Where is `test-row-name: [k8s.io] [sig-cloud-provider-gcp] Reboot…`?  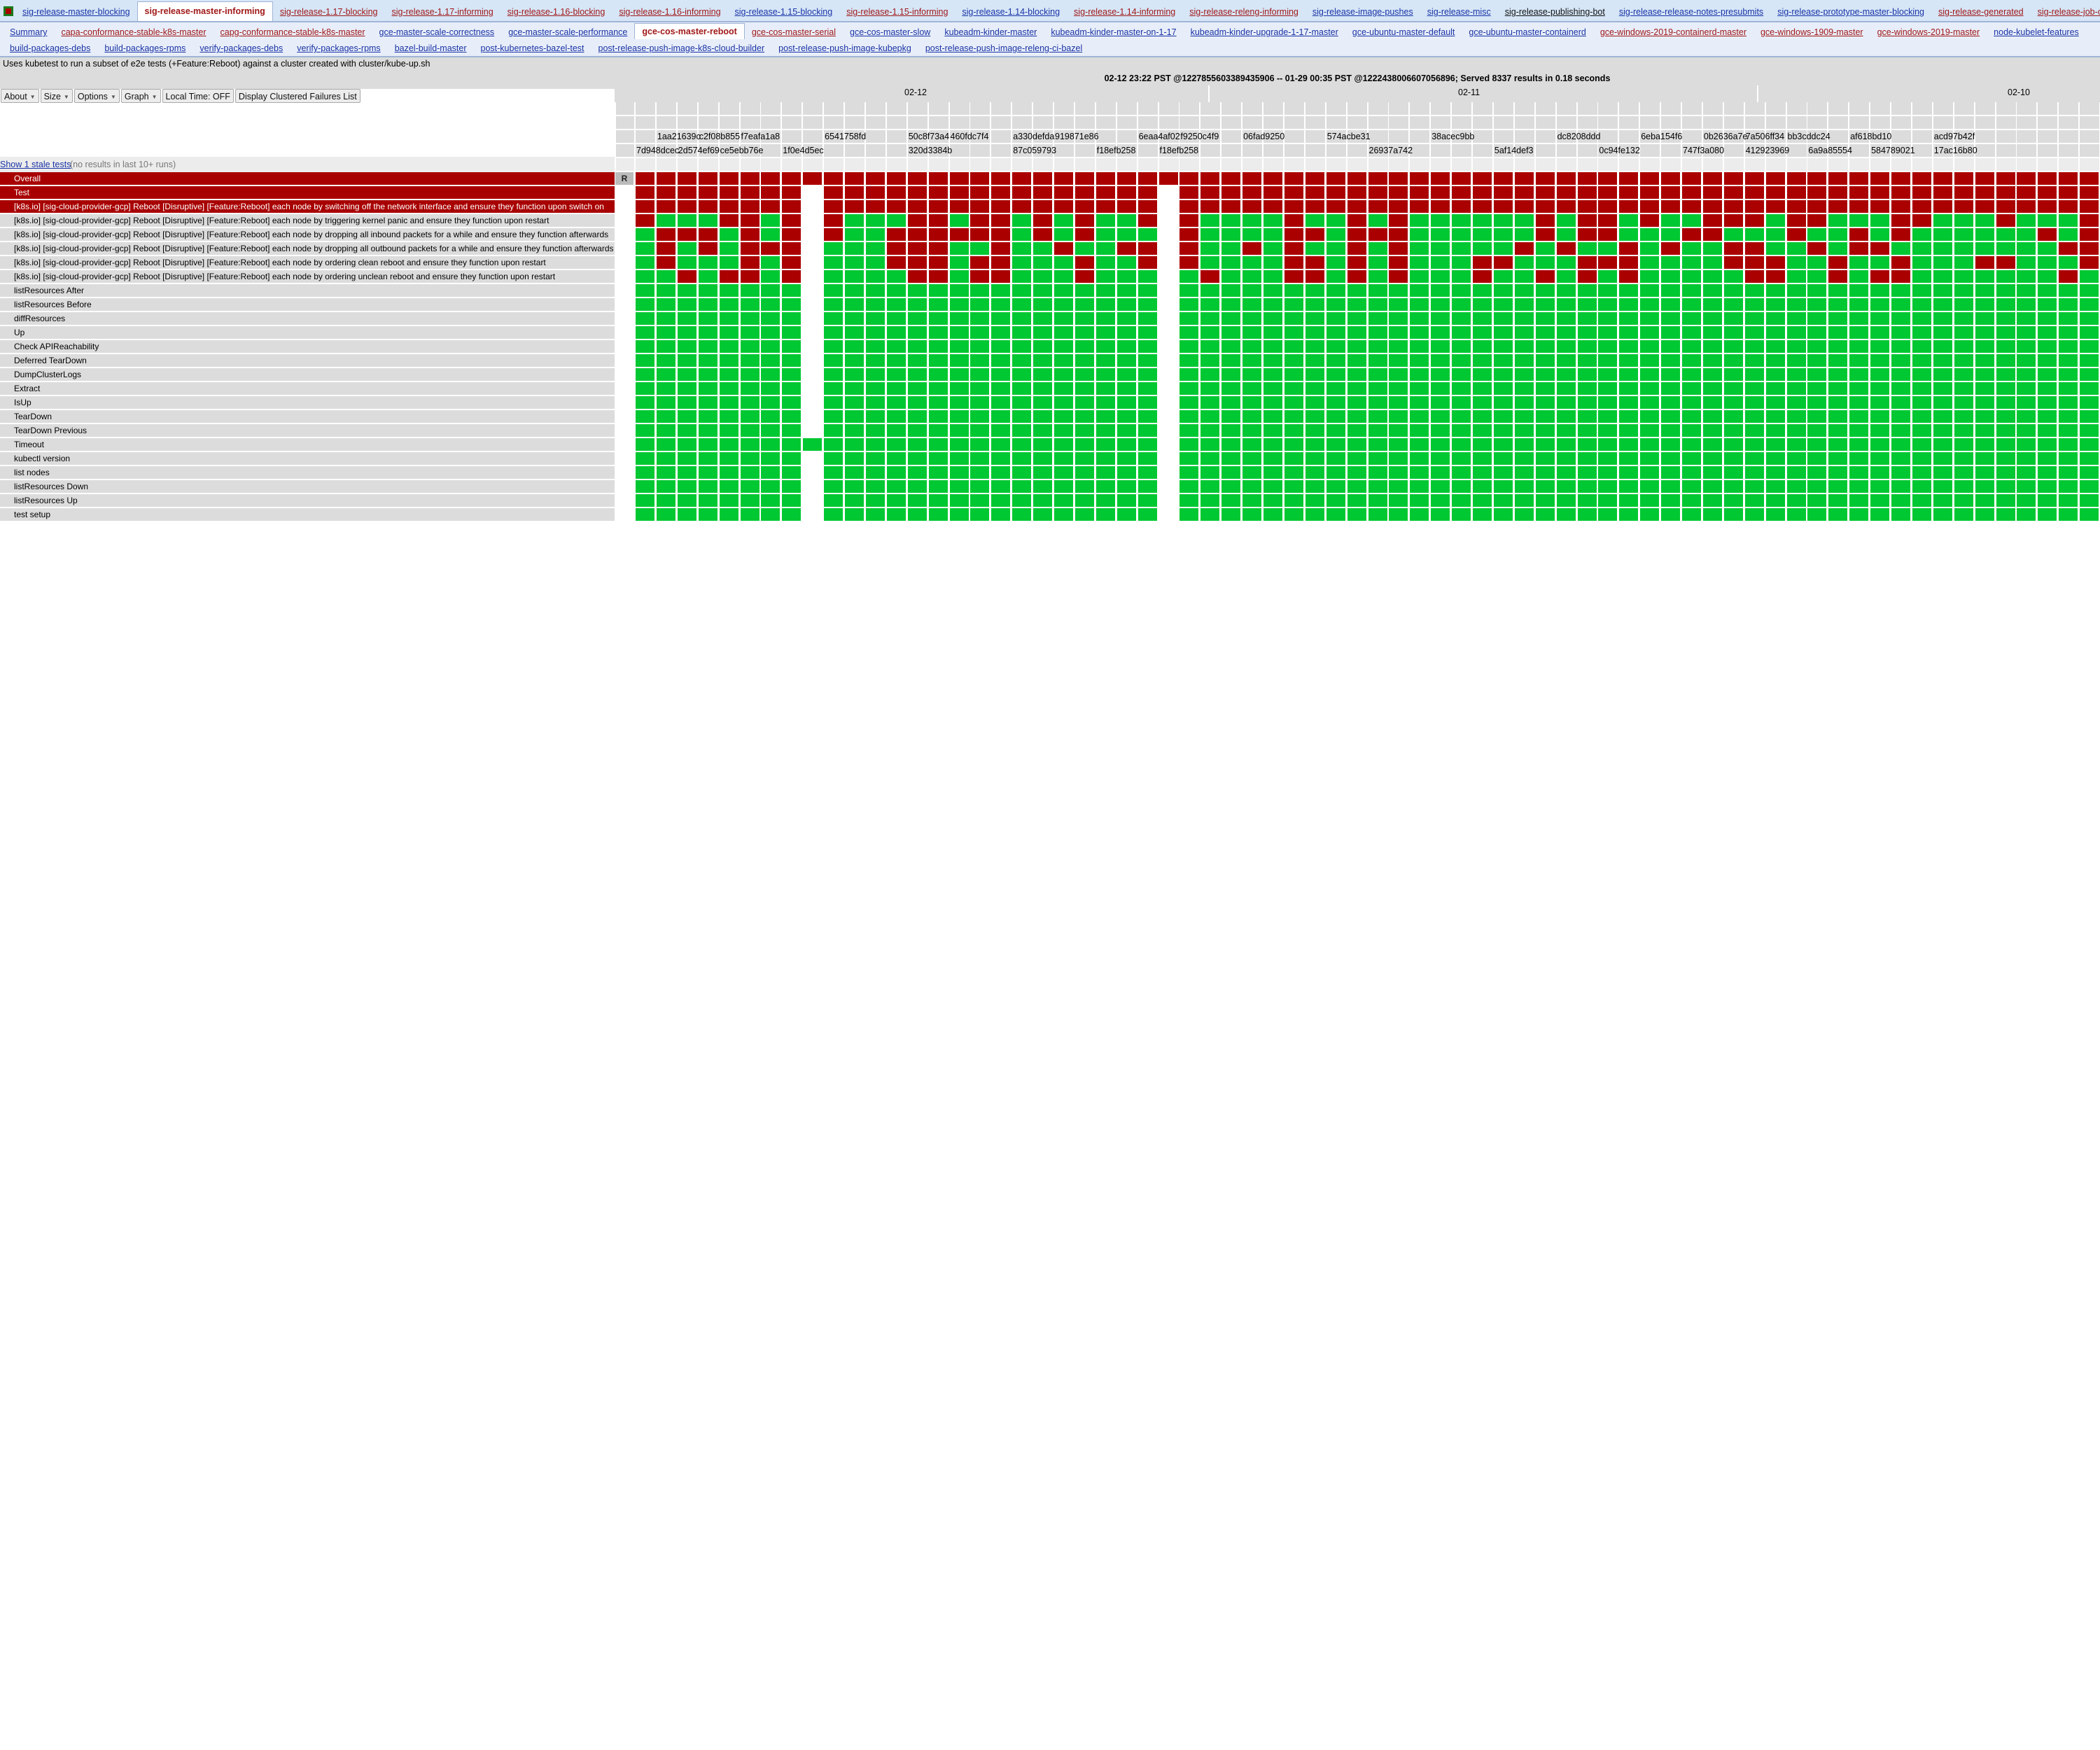
test-row-name: [k8s.io] [sig-cloud-provider-gcp] Reboot… is located at coordinates (307, 220).